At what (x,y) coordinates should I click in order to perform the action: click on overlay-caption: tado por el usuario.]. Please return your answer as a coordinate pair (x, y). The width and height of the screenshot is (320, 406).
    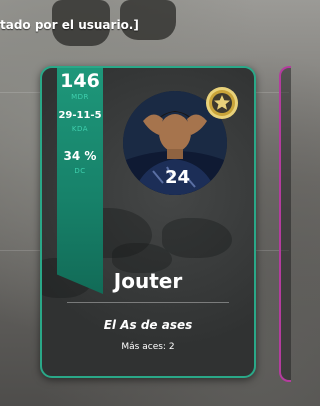
    Looking at the image, I should click on (69, 25).